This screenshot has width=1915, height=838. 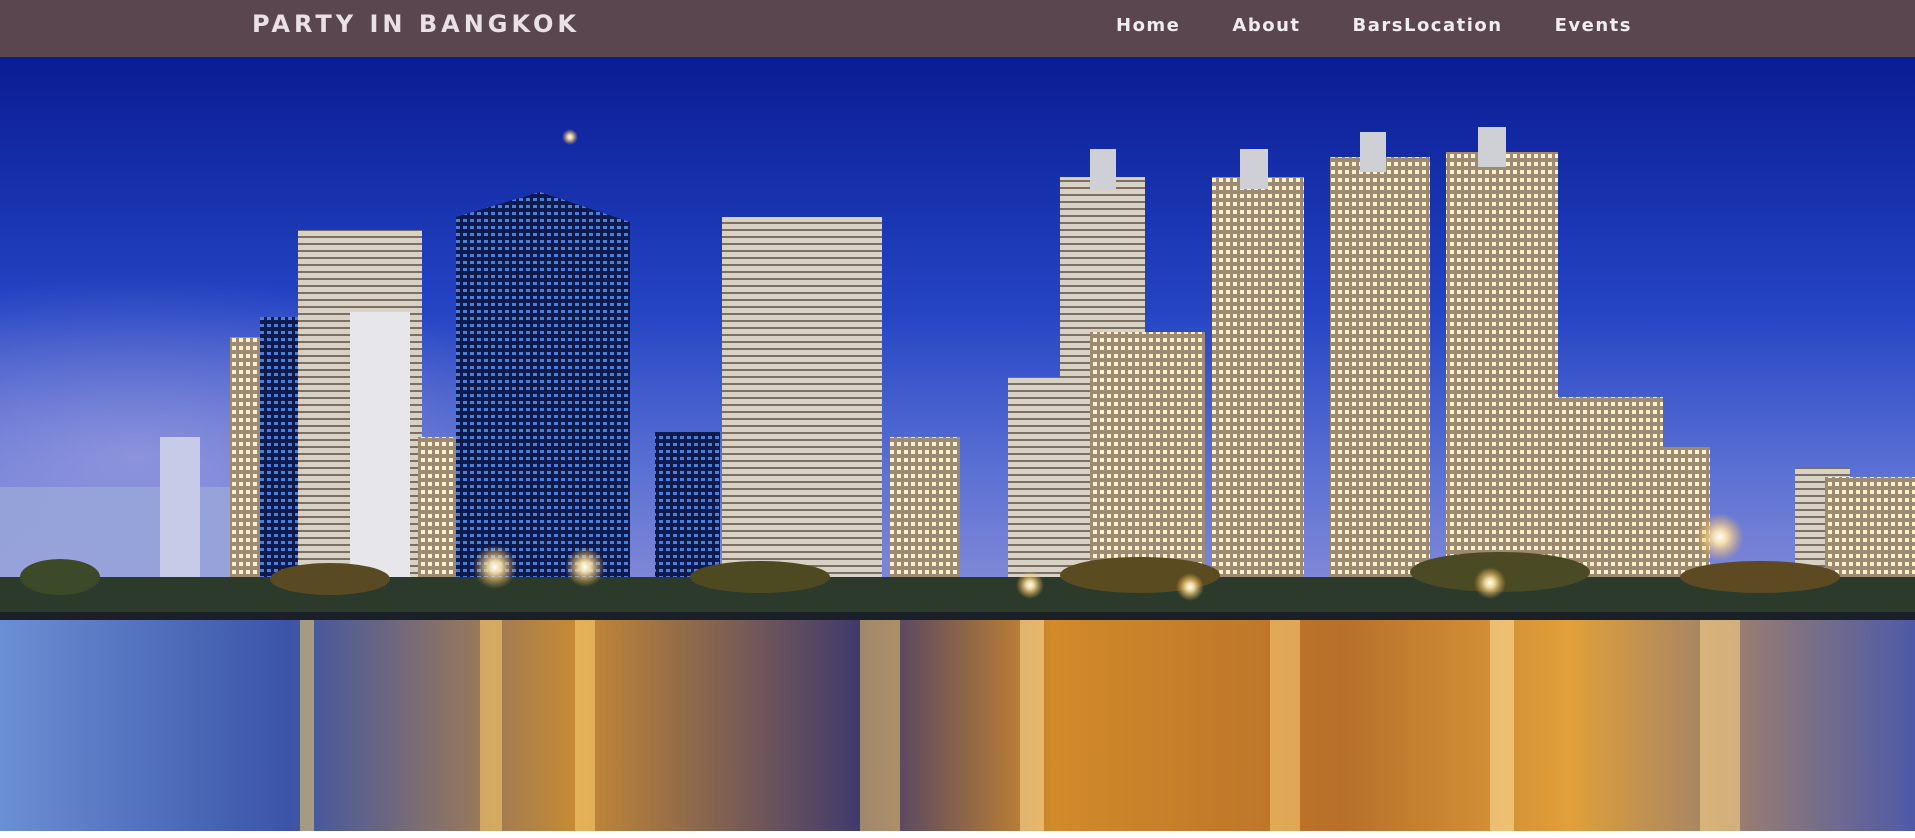 I want to click on nav-item-about: About, so click(x=1266, y=25).